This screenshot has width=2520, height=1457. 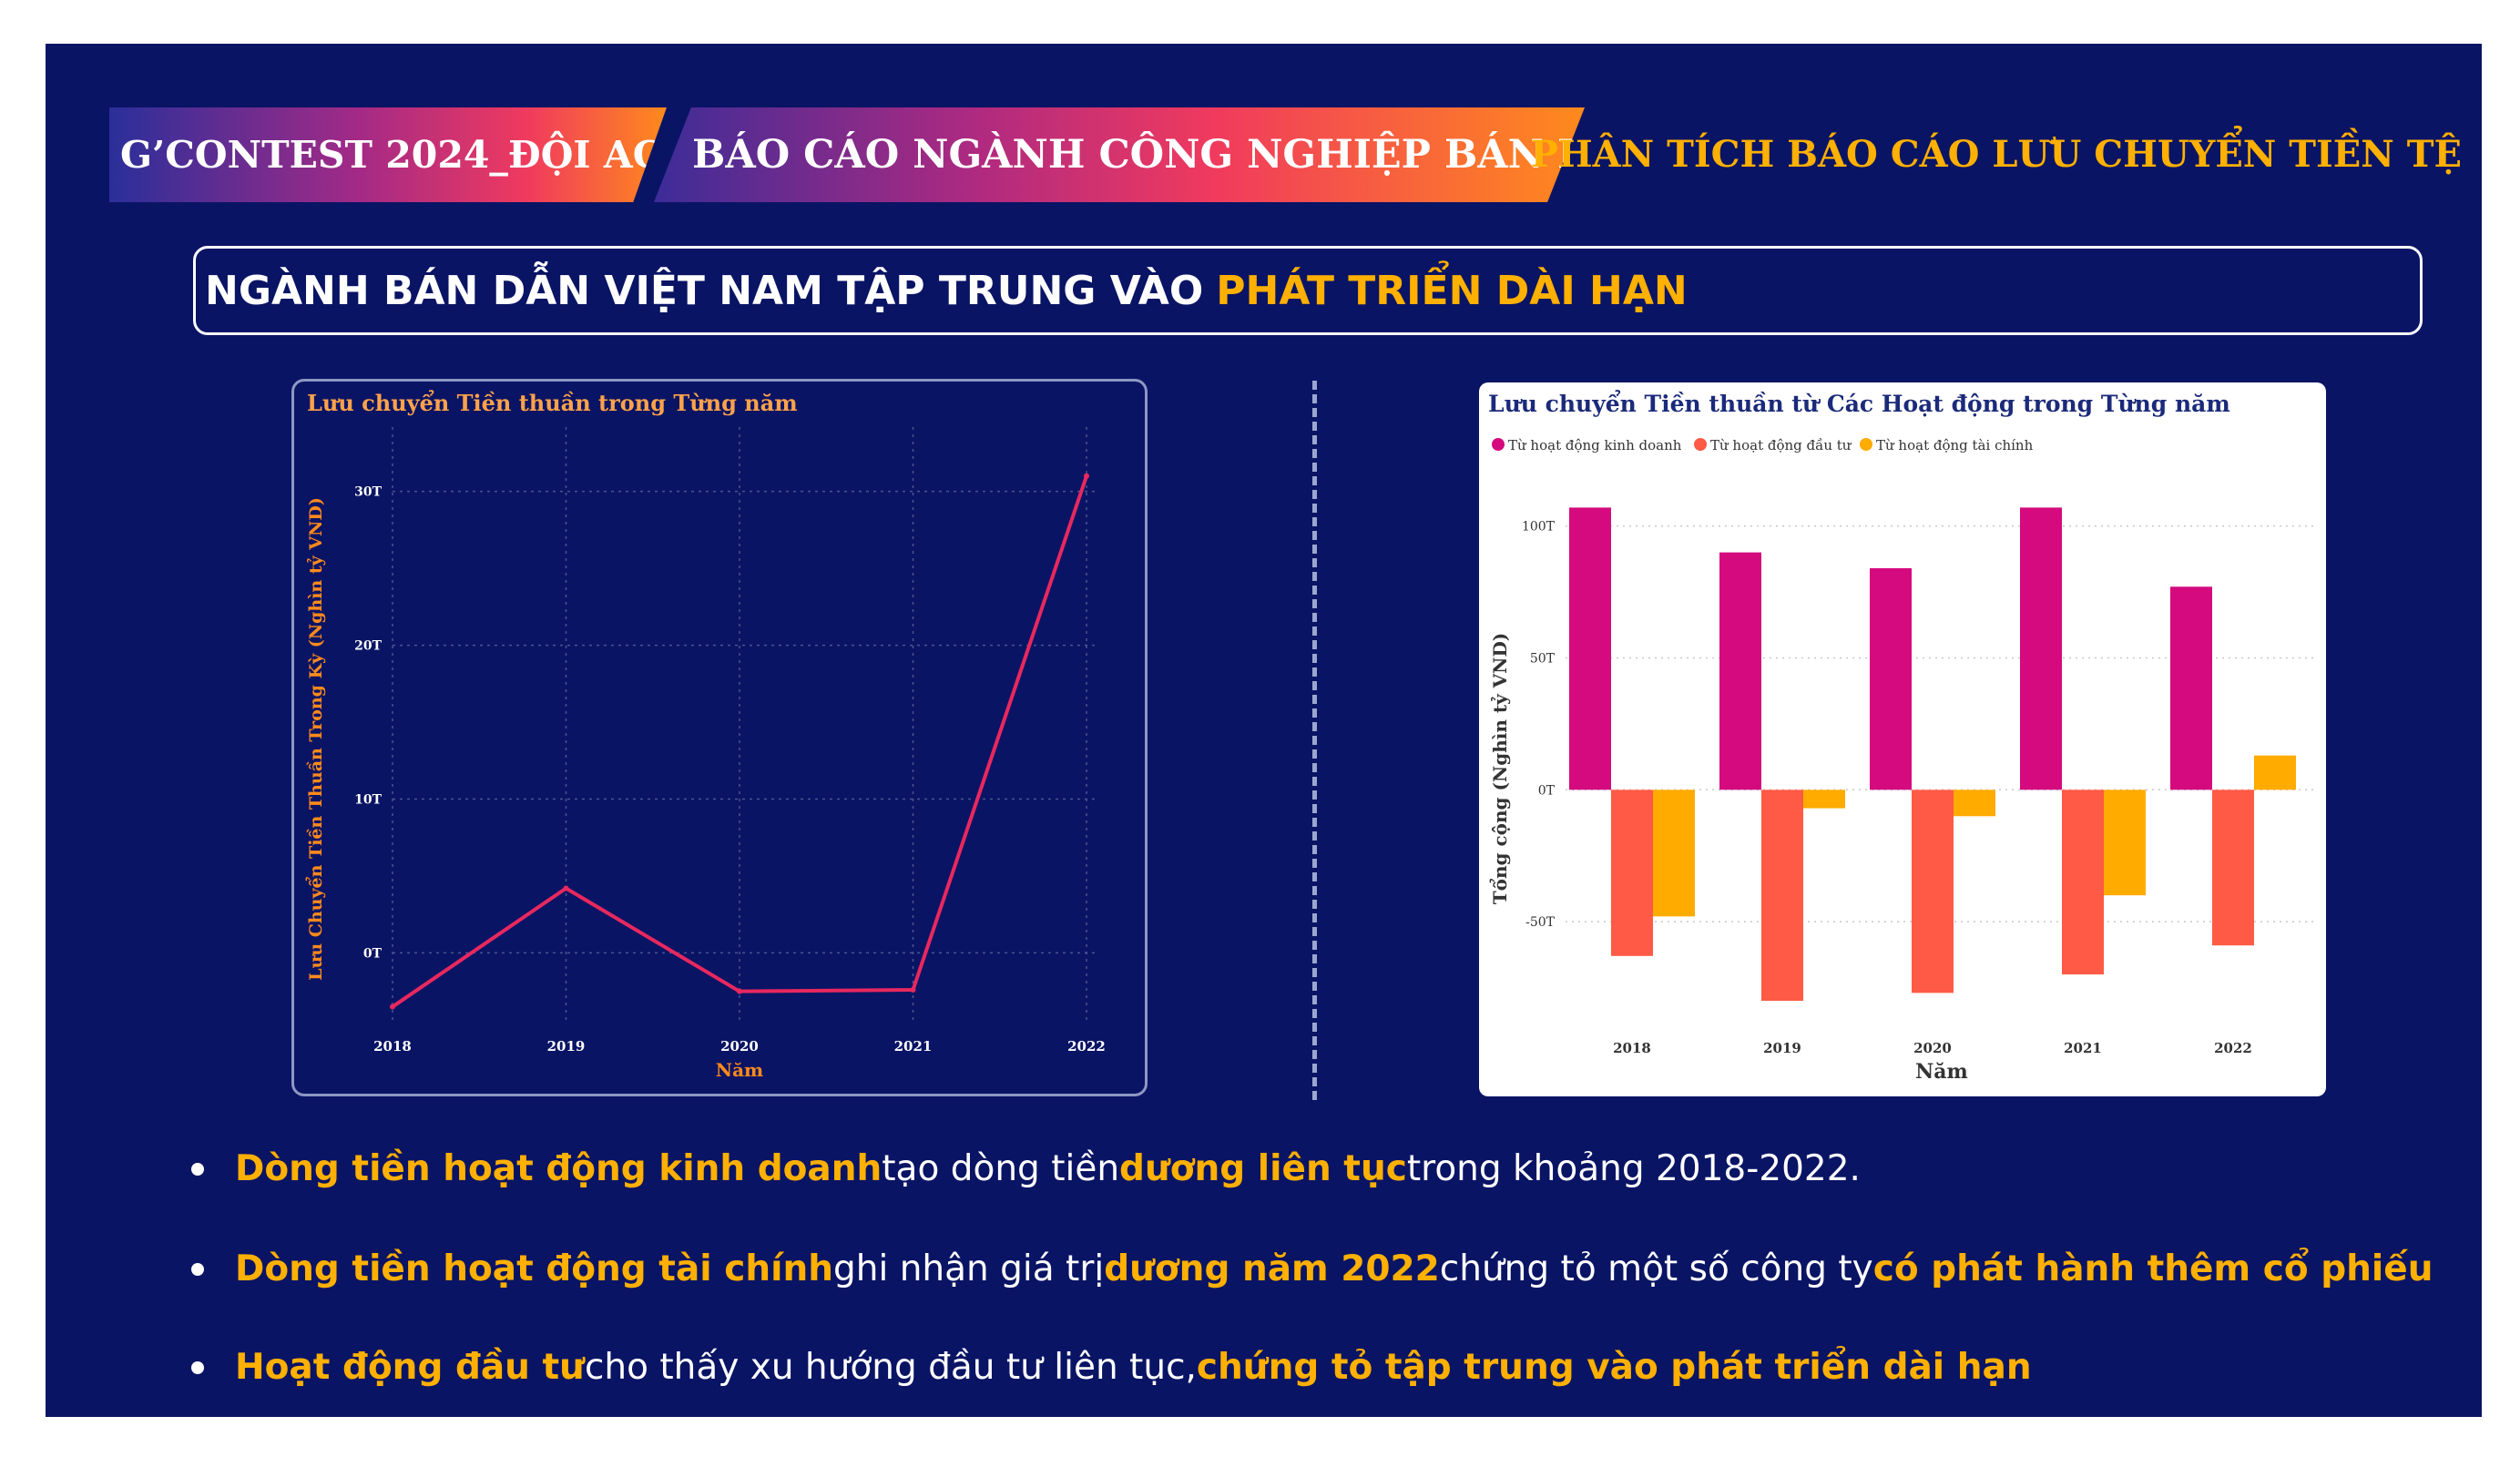 I want to click on insight-emphasis: dương năm 2022, so click(x=1272, y=1268).